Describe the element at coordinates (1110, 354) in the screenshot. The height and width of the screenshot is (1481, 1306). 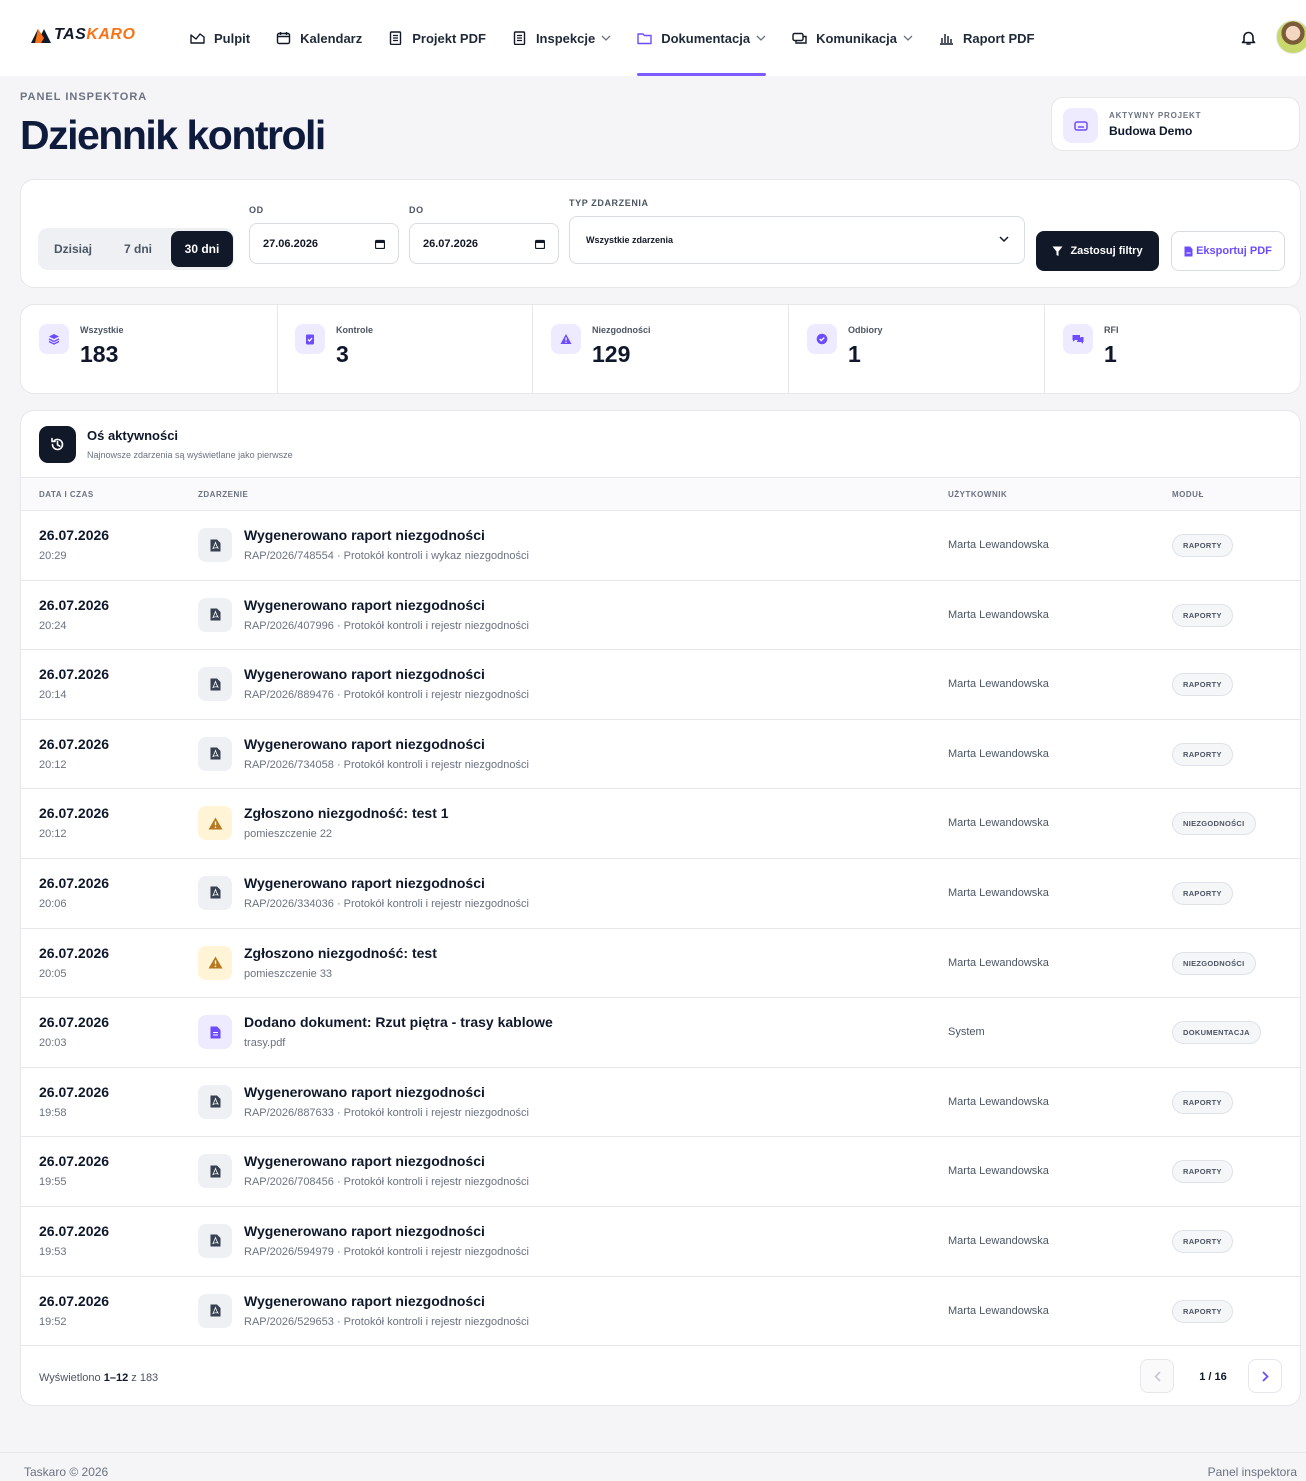
I see `stat-value: 1` at that location.